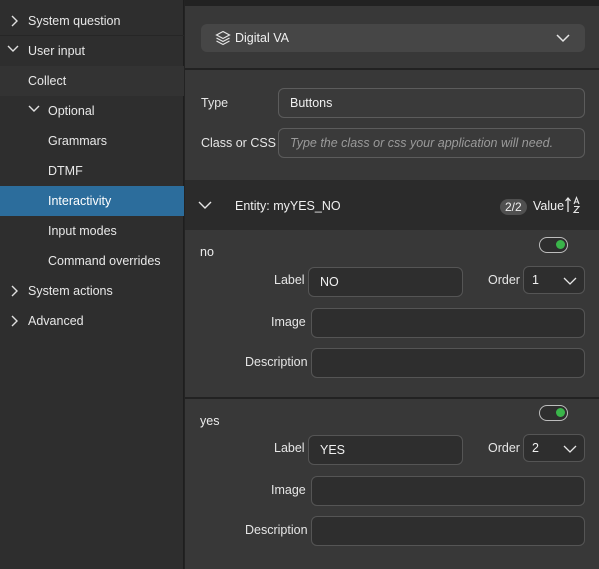 The height and width of the screenshot is (569, 599). I want to click on sidebar-item-label: Advanced, so click(56, 321).